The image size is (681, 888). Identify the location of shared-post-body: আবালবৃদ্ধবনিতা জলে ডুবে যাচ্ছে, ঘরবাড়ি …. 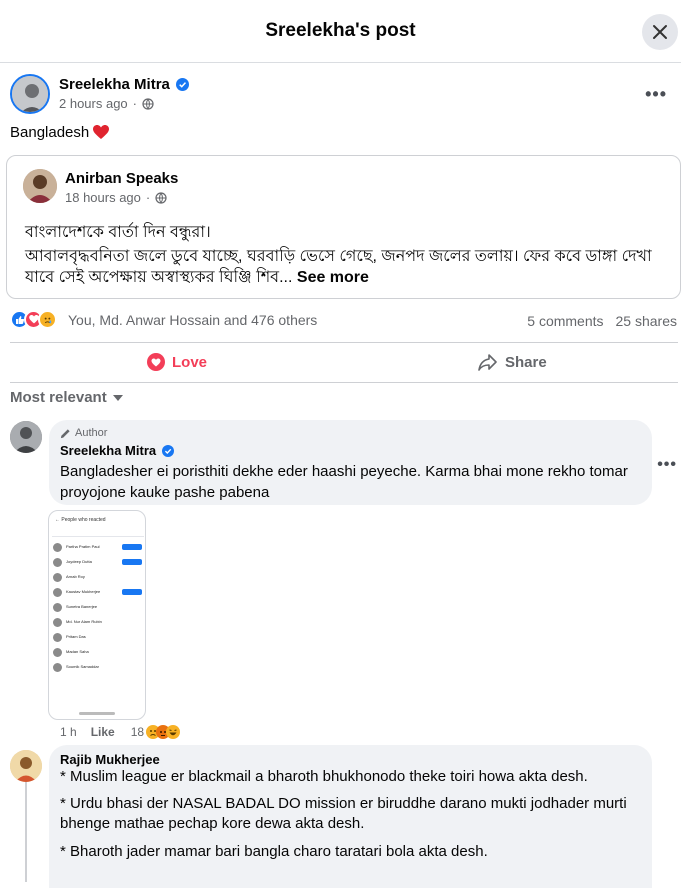
(338, 267).